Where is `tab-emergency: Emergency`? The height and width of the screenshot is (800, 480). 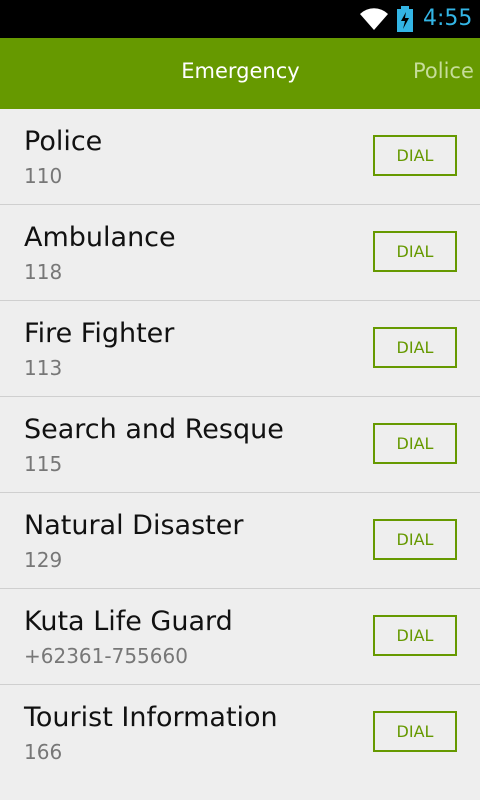
tab-emergency: Emergency is located at coordinates (240, 73).